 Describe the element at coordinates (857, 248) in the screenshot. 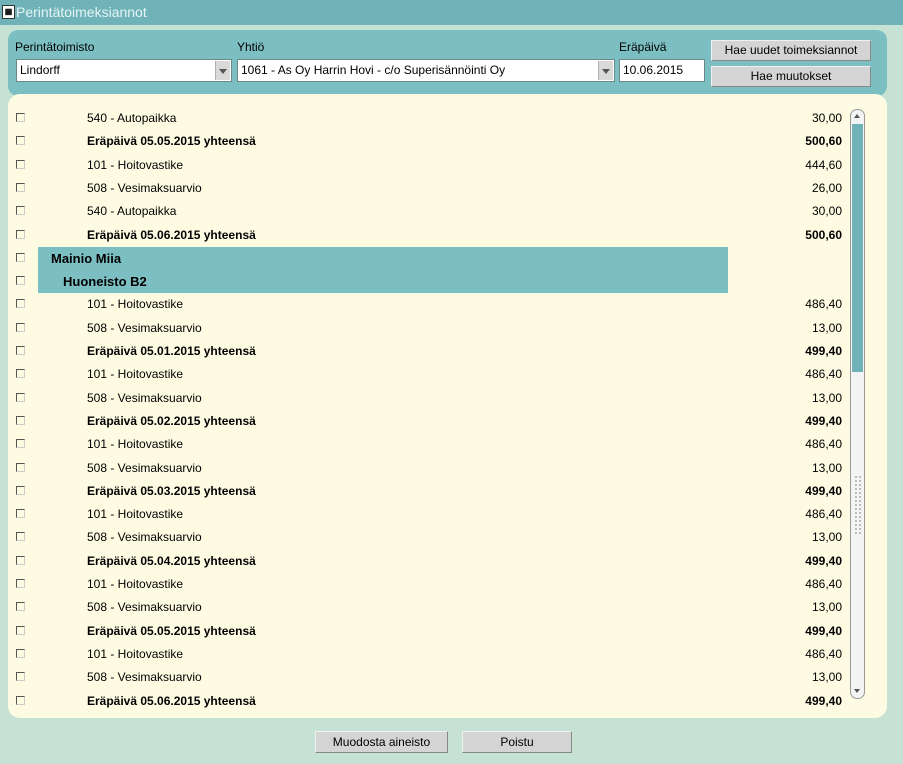

I see `scrollbar-thumb` at that location.